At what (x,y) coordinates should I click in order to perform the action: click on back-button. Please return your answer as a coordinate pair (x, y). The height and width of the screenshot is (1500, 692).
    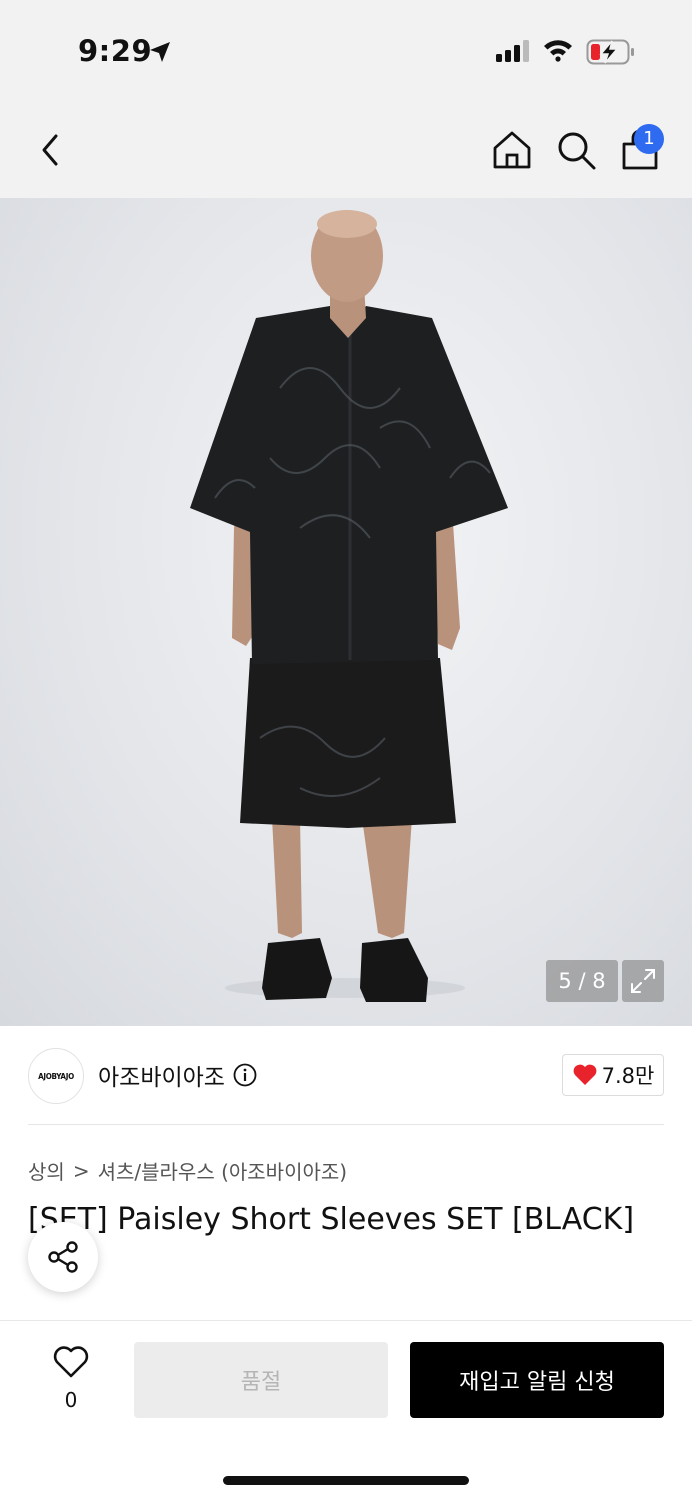
    Looking at the image, I should click on (50, 150).